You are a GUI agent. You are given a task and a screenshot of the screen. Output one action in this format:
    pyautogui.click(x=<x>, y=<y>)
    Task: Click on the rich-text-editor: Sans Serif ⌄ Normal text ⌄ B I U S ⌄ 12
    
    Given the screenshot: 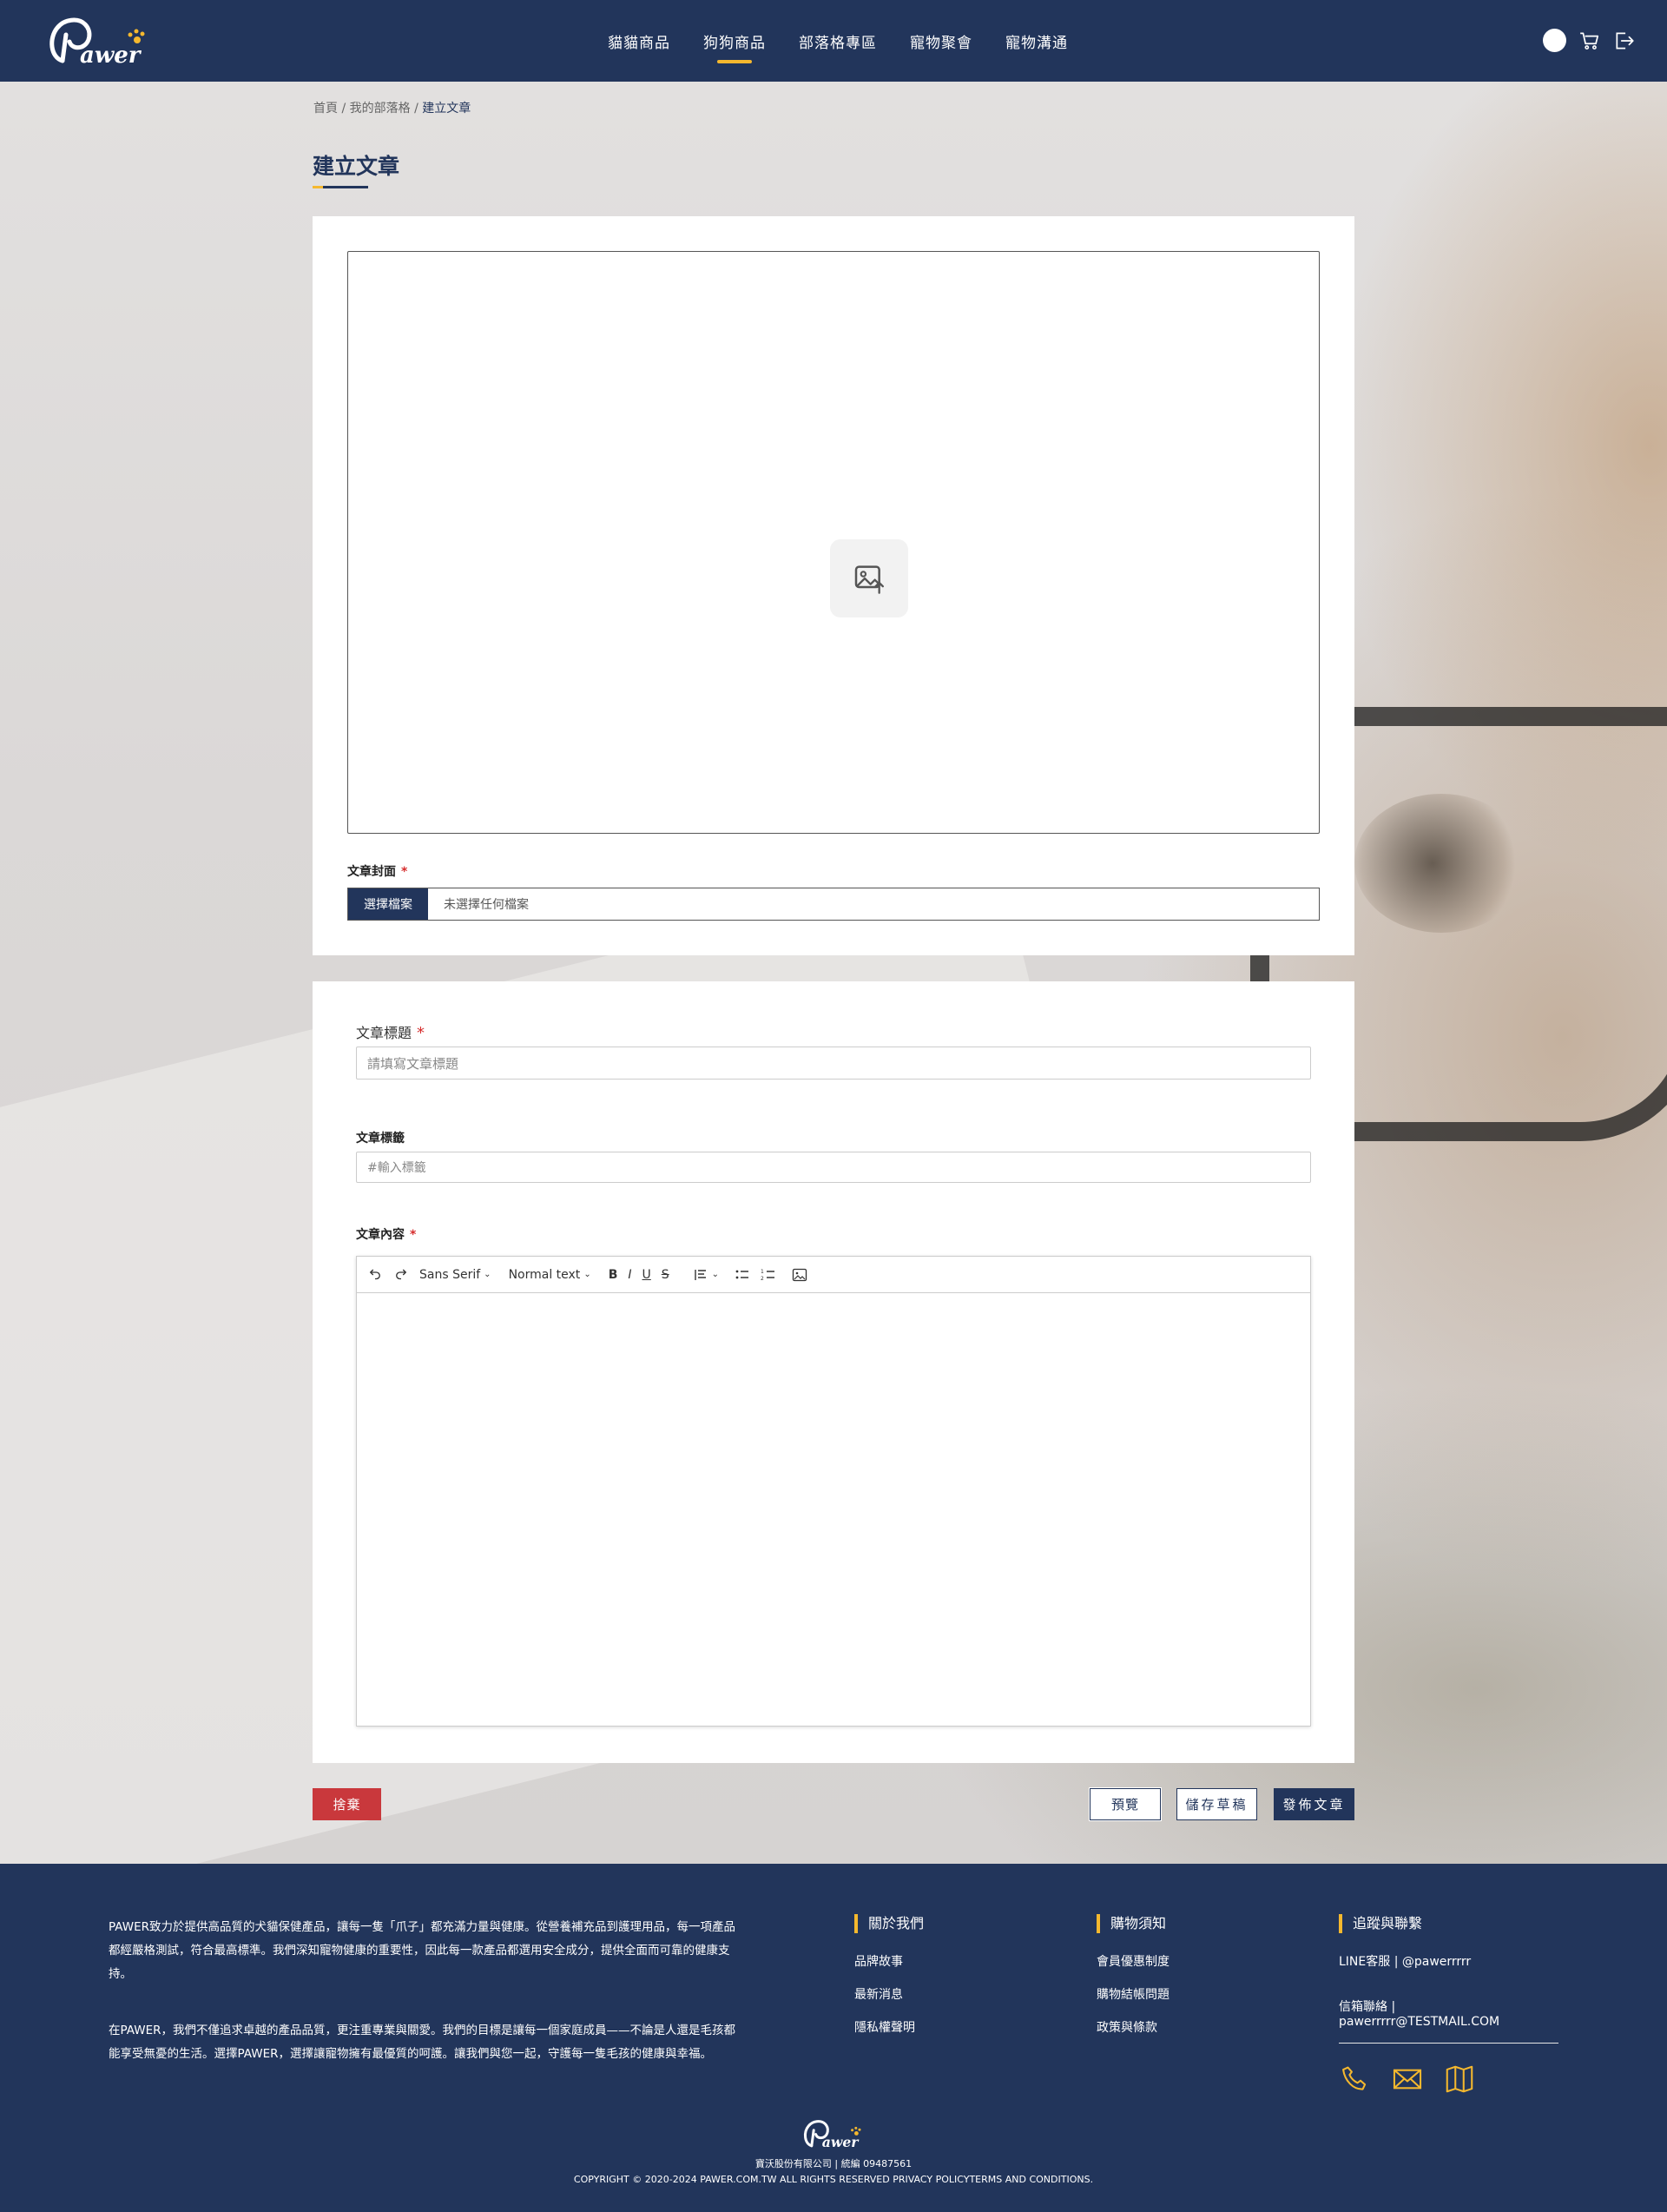 What is the action you would take?
    pyautogui.click(x=833, y=1492)
    